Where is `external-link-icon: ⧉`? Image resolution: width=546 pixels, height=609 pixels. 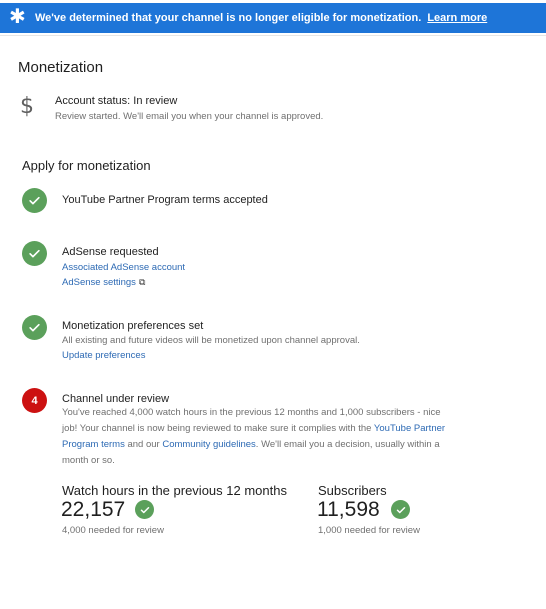
external-link-icon: ⧉ is located at coordinates (142, 282).